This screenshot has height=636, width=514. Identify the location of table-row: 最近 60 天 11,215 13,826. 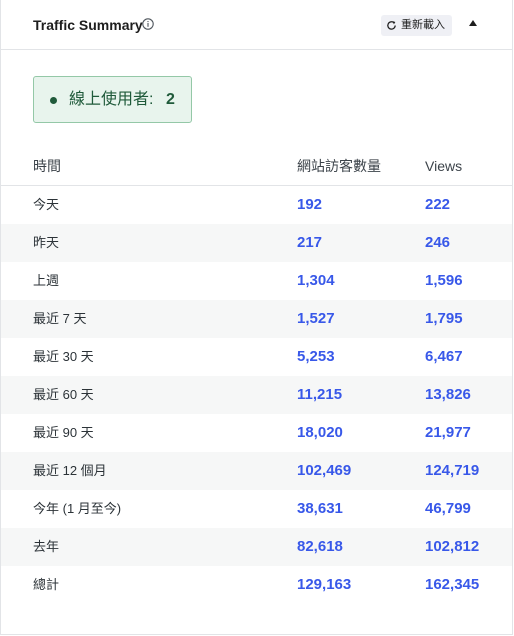
(256, 395).